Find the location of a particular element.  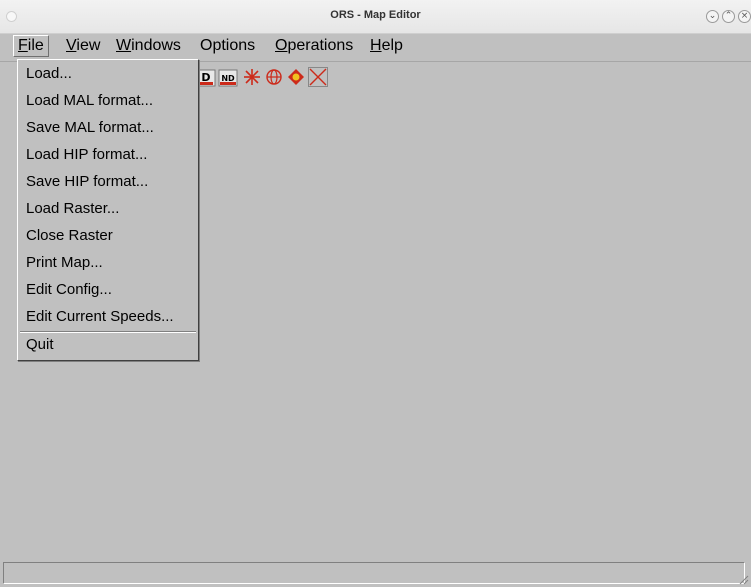

resize-grip-icon is located at coordinates (743, 579).